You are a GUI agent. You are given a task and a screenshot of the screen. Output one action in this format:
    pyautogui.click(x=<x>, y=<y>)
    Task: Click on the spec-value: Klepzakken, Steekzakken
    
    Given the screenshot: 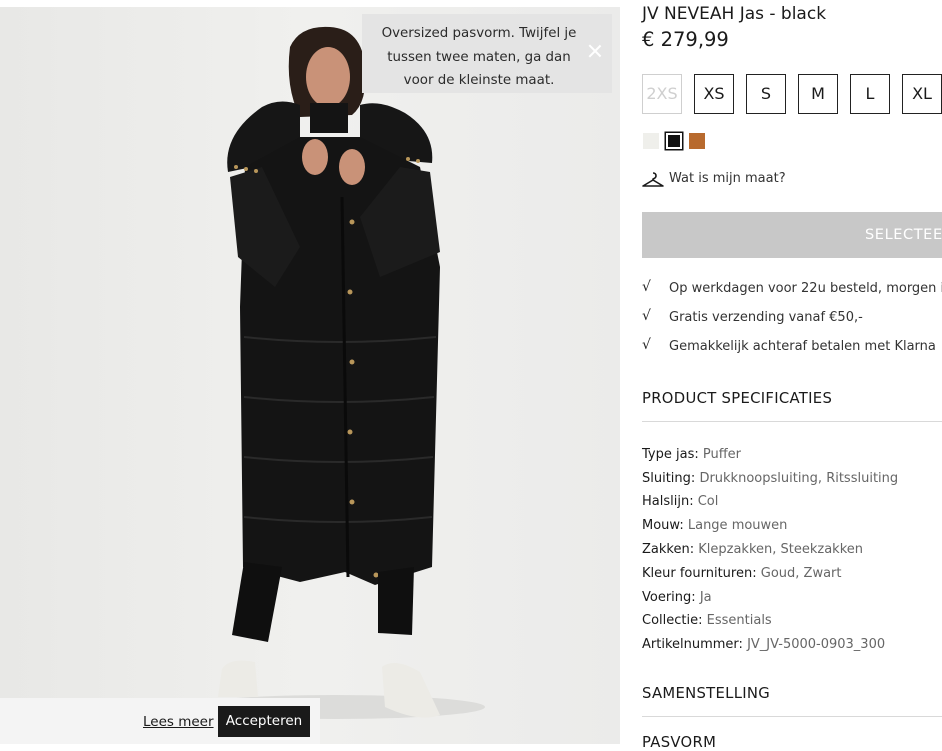 What is the action you would take?
    pyautogui.click(x=781, y=549)
    